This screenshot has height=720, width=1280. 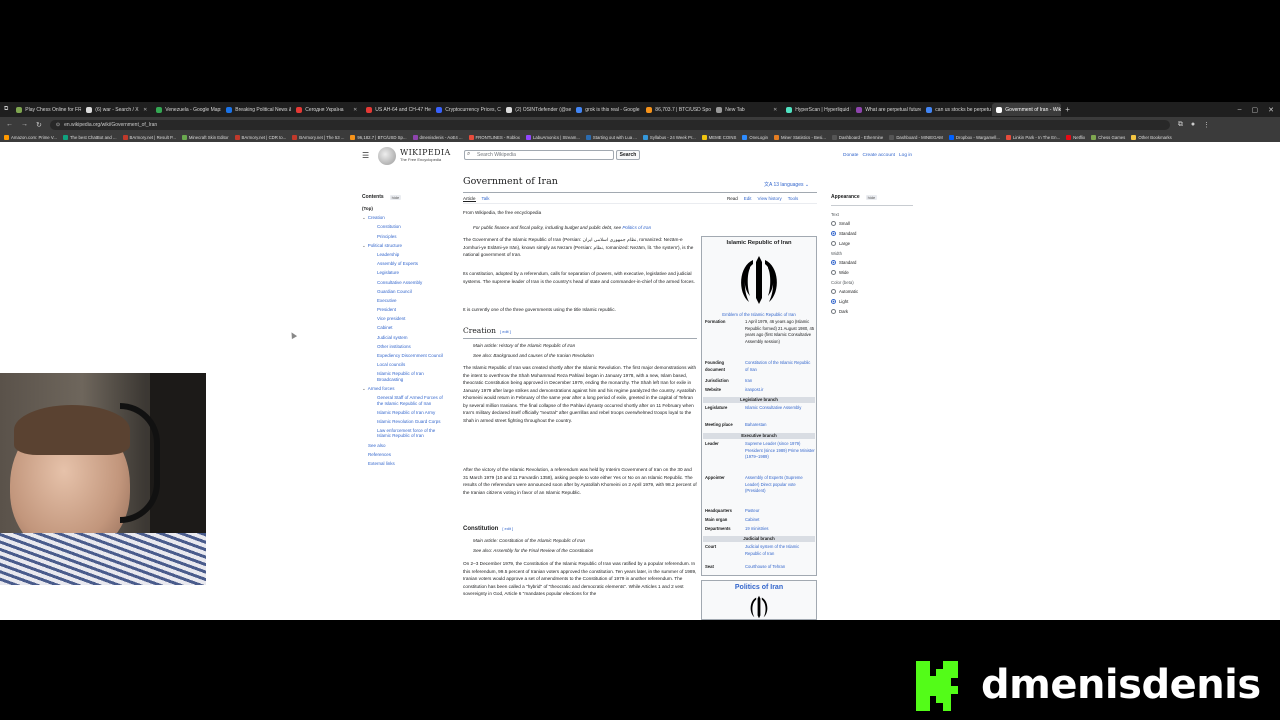 I want to click on row-value: Islamic Consultative Assembly, so click(x=773, y=408).